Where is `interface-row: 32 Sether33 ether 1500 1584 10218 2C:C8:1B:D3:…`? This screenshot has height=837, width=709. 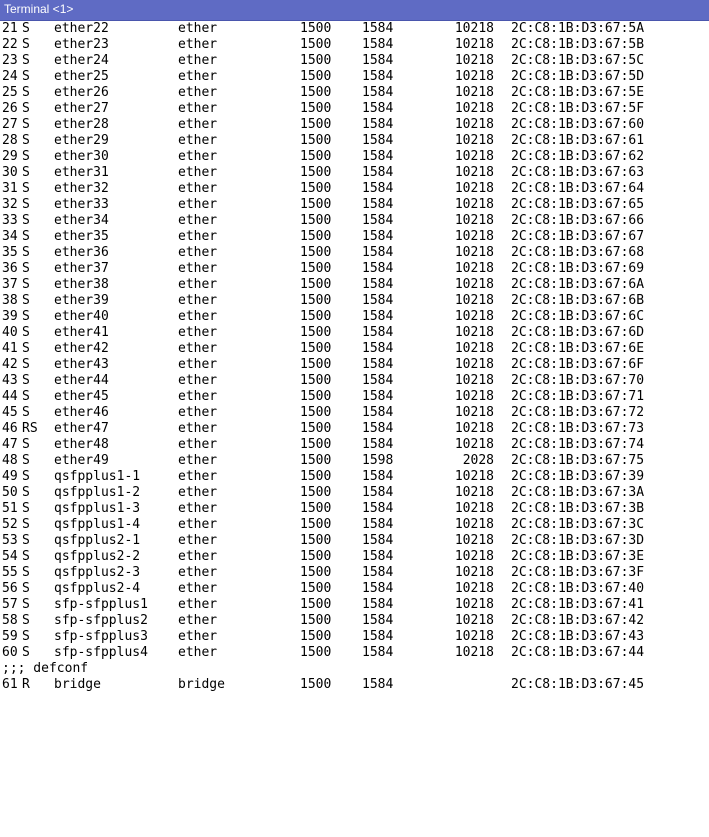 interface-row: 32 Sether33 ether 1500 1584 10218 2C:C8:1B:D3:… is located at coordinates (354, 205).